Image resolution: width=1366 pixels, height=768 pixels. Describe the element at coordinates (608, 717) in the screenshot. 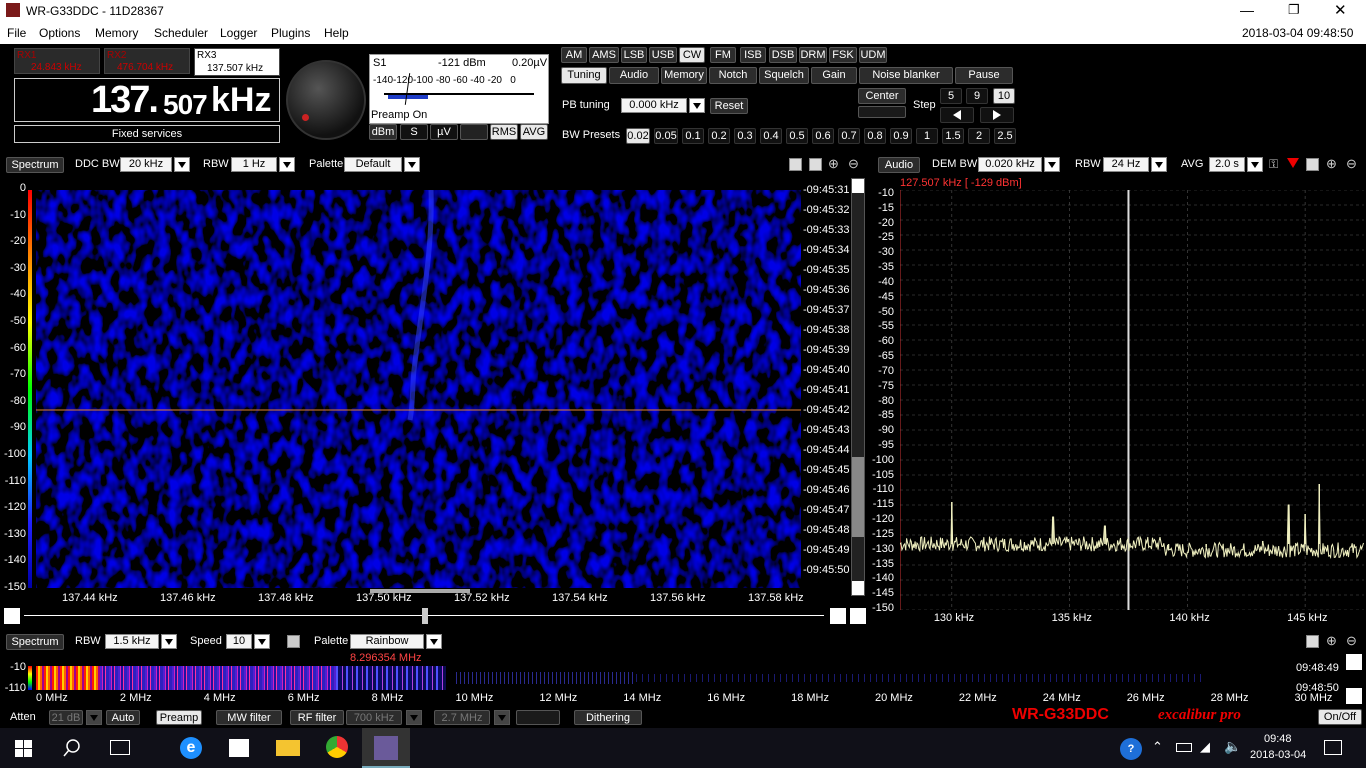

I see `dithering-button: Dithering` at that location.